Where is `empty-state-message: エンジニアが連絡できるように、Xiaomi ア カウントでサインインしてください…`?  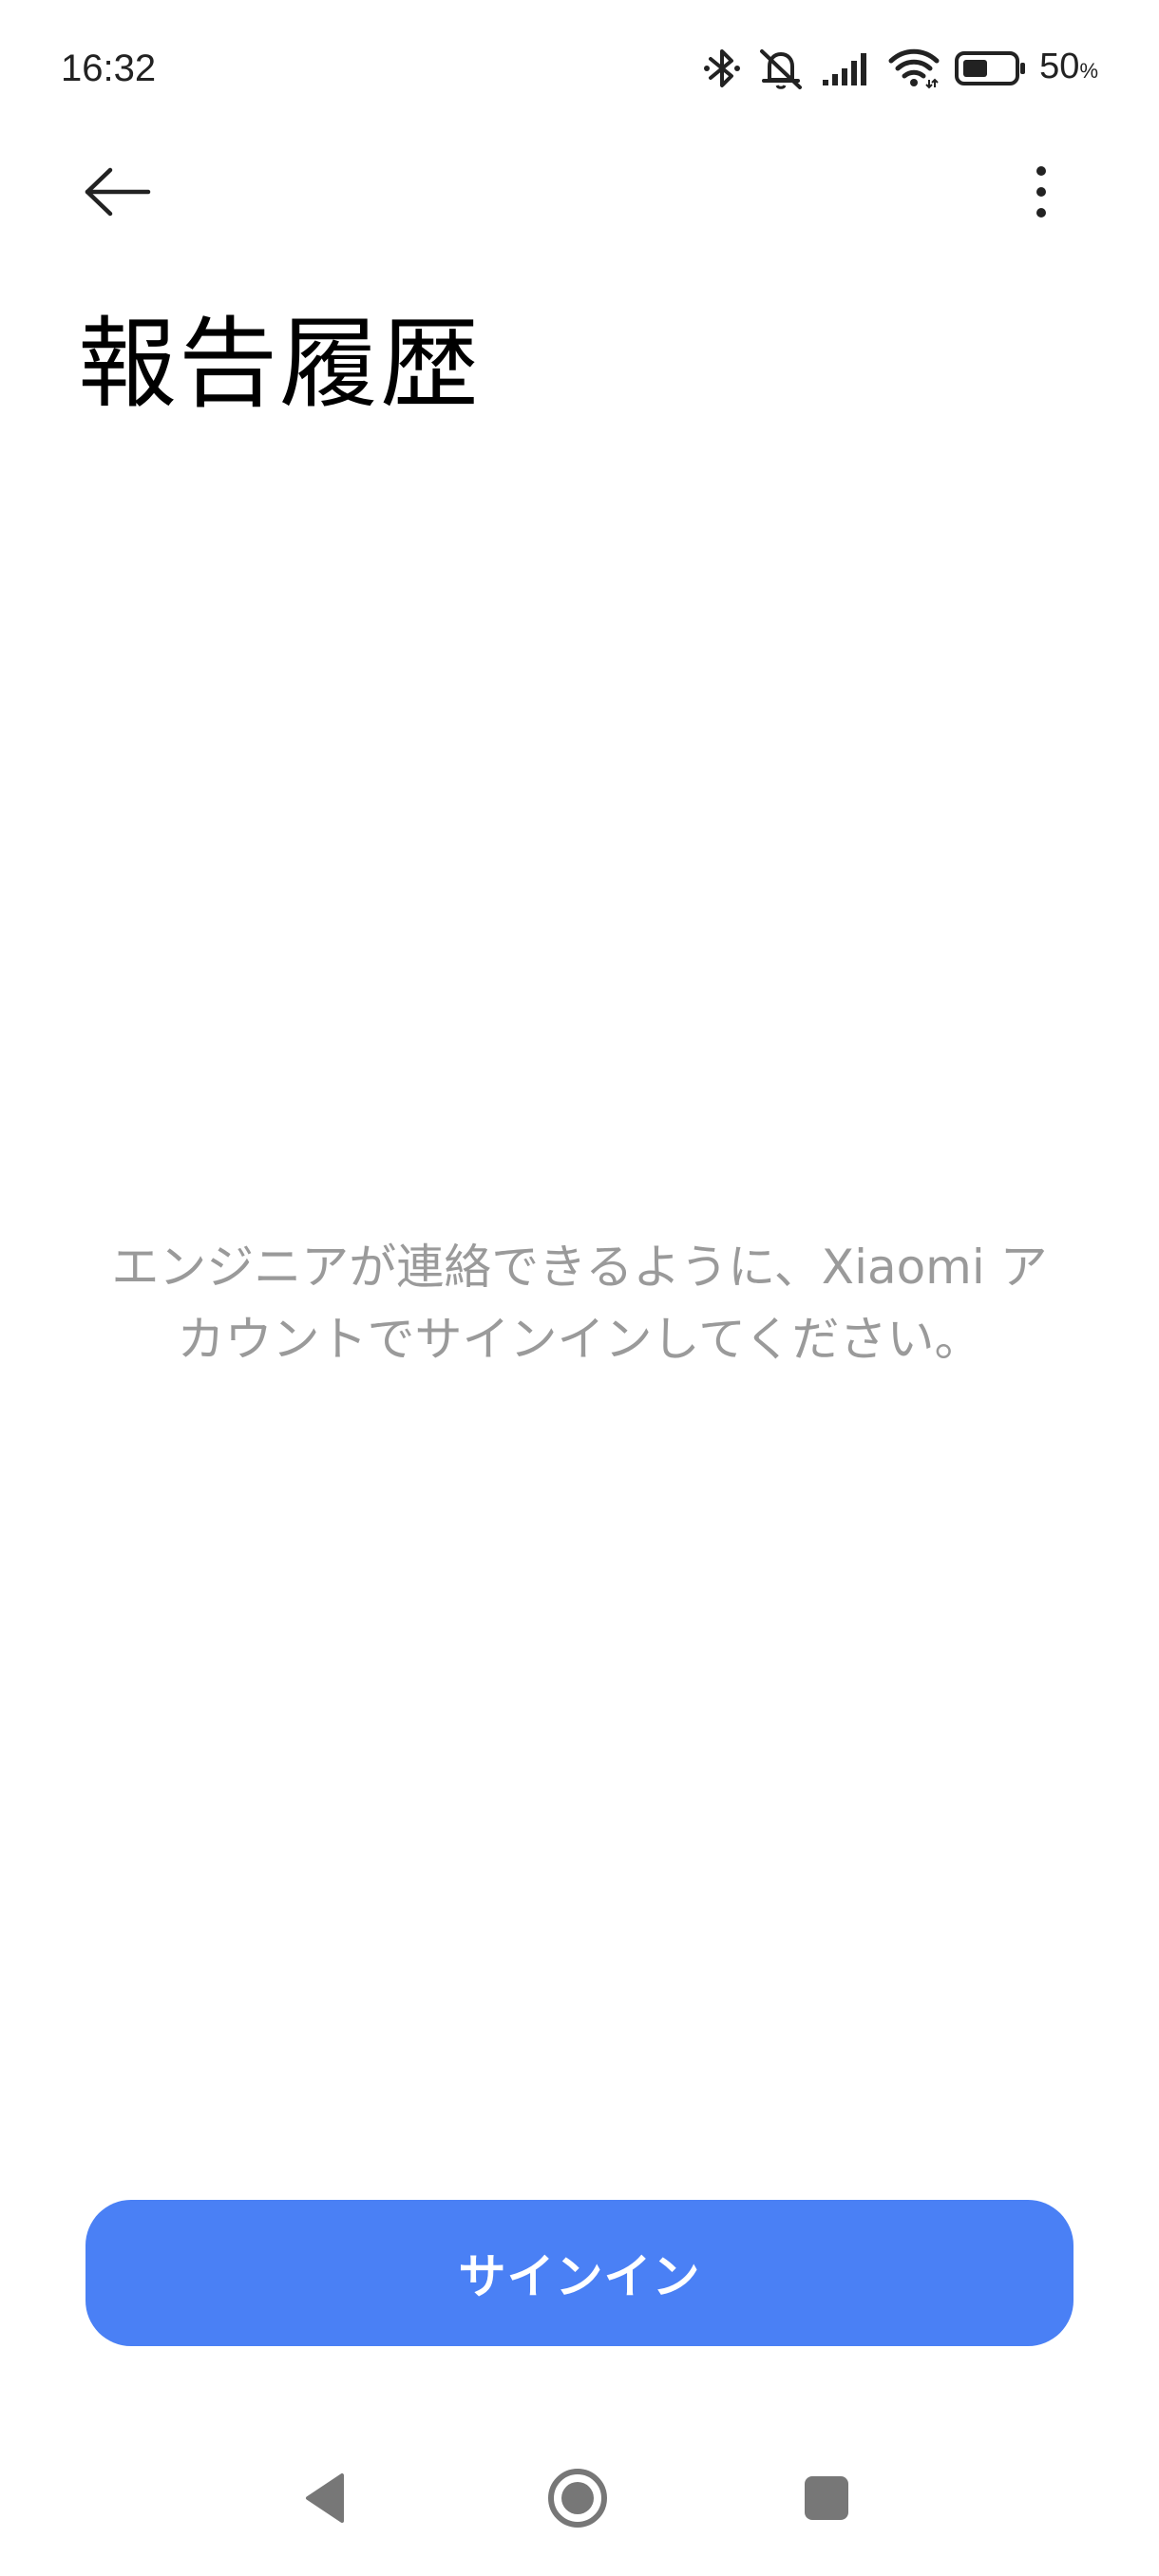
empty-state-message: エンジニアが連絡できるように、Xiaomi ア カウントでサインインしてください… is located at coordinates (579, 1303).